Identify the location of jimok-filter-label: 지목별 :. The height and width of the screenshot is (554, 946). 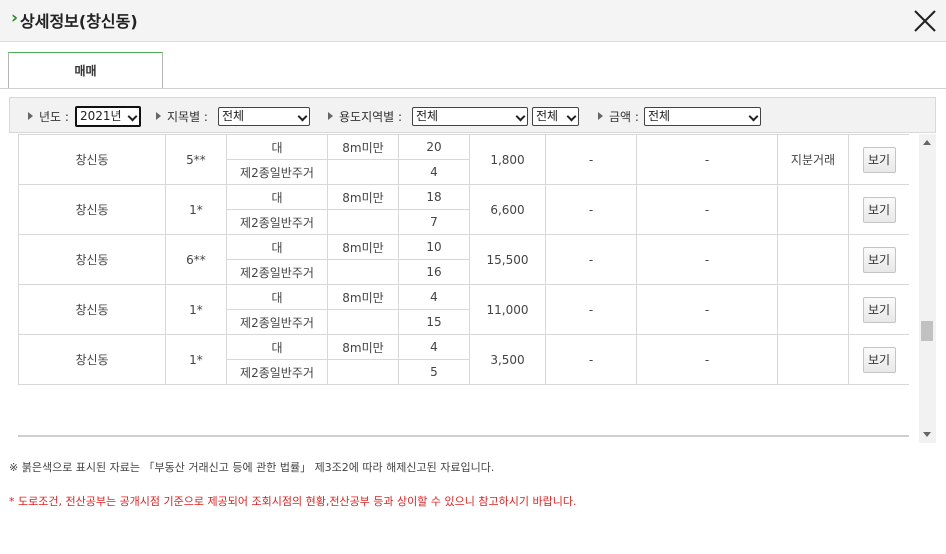
(182, 116).